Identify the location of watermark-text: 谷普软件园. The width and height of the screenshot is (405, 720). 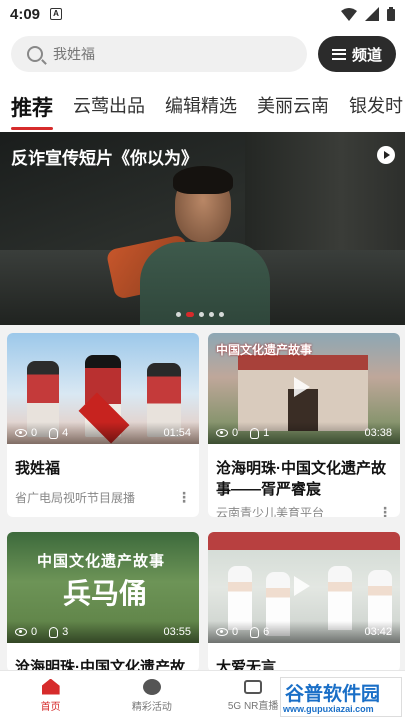
(333, 694).